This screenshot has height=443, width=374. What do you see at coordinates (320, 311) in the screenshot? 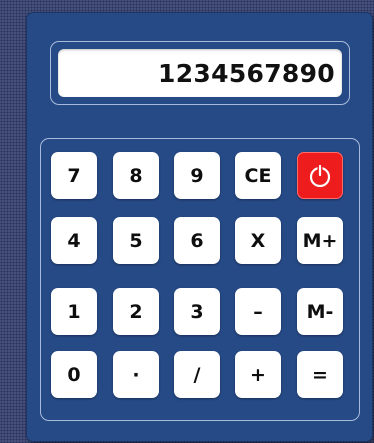
I see `memory-subtract-button: M-` at bounding box center [320, 311].